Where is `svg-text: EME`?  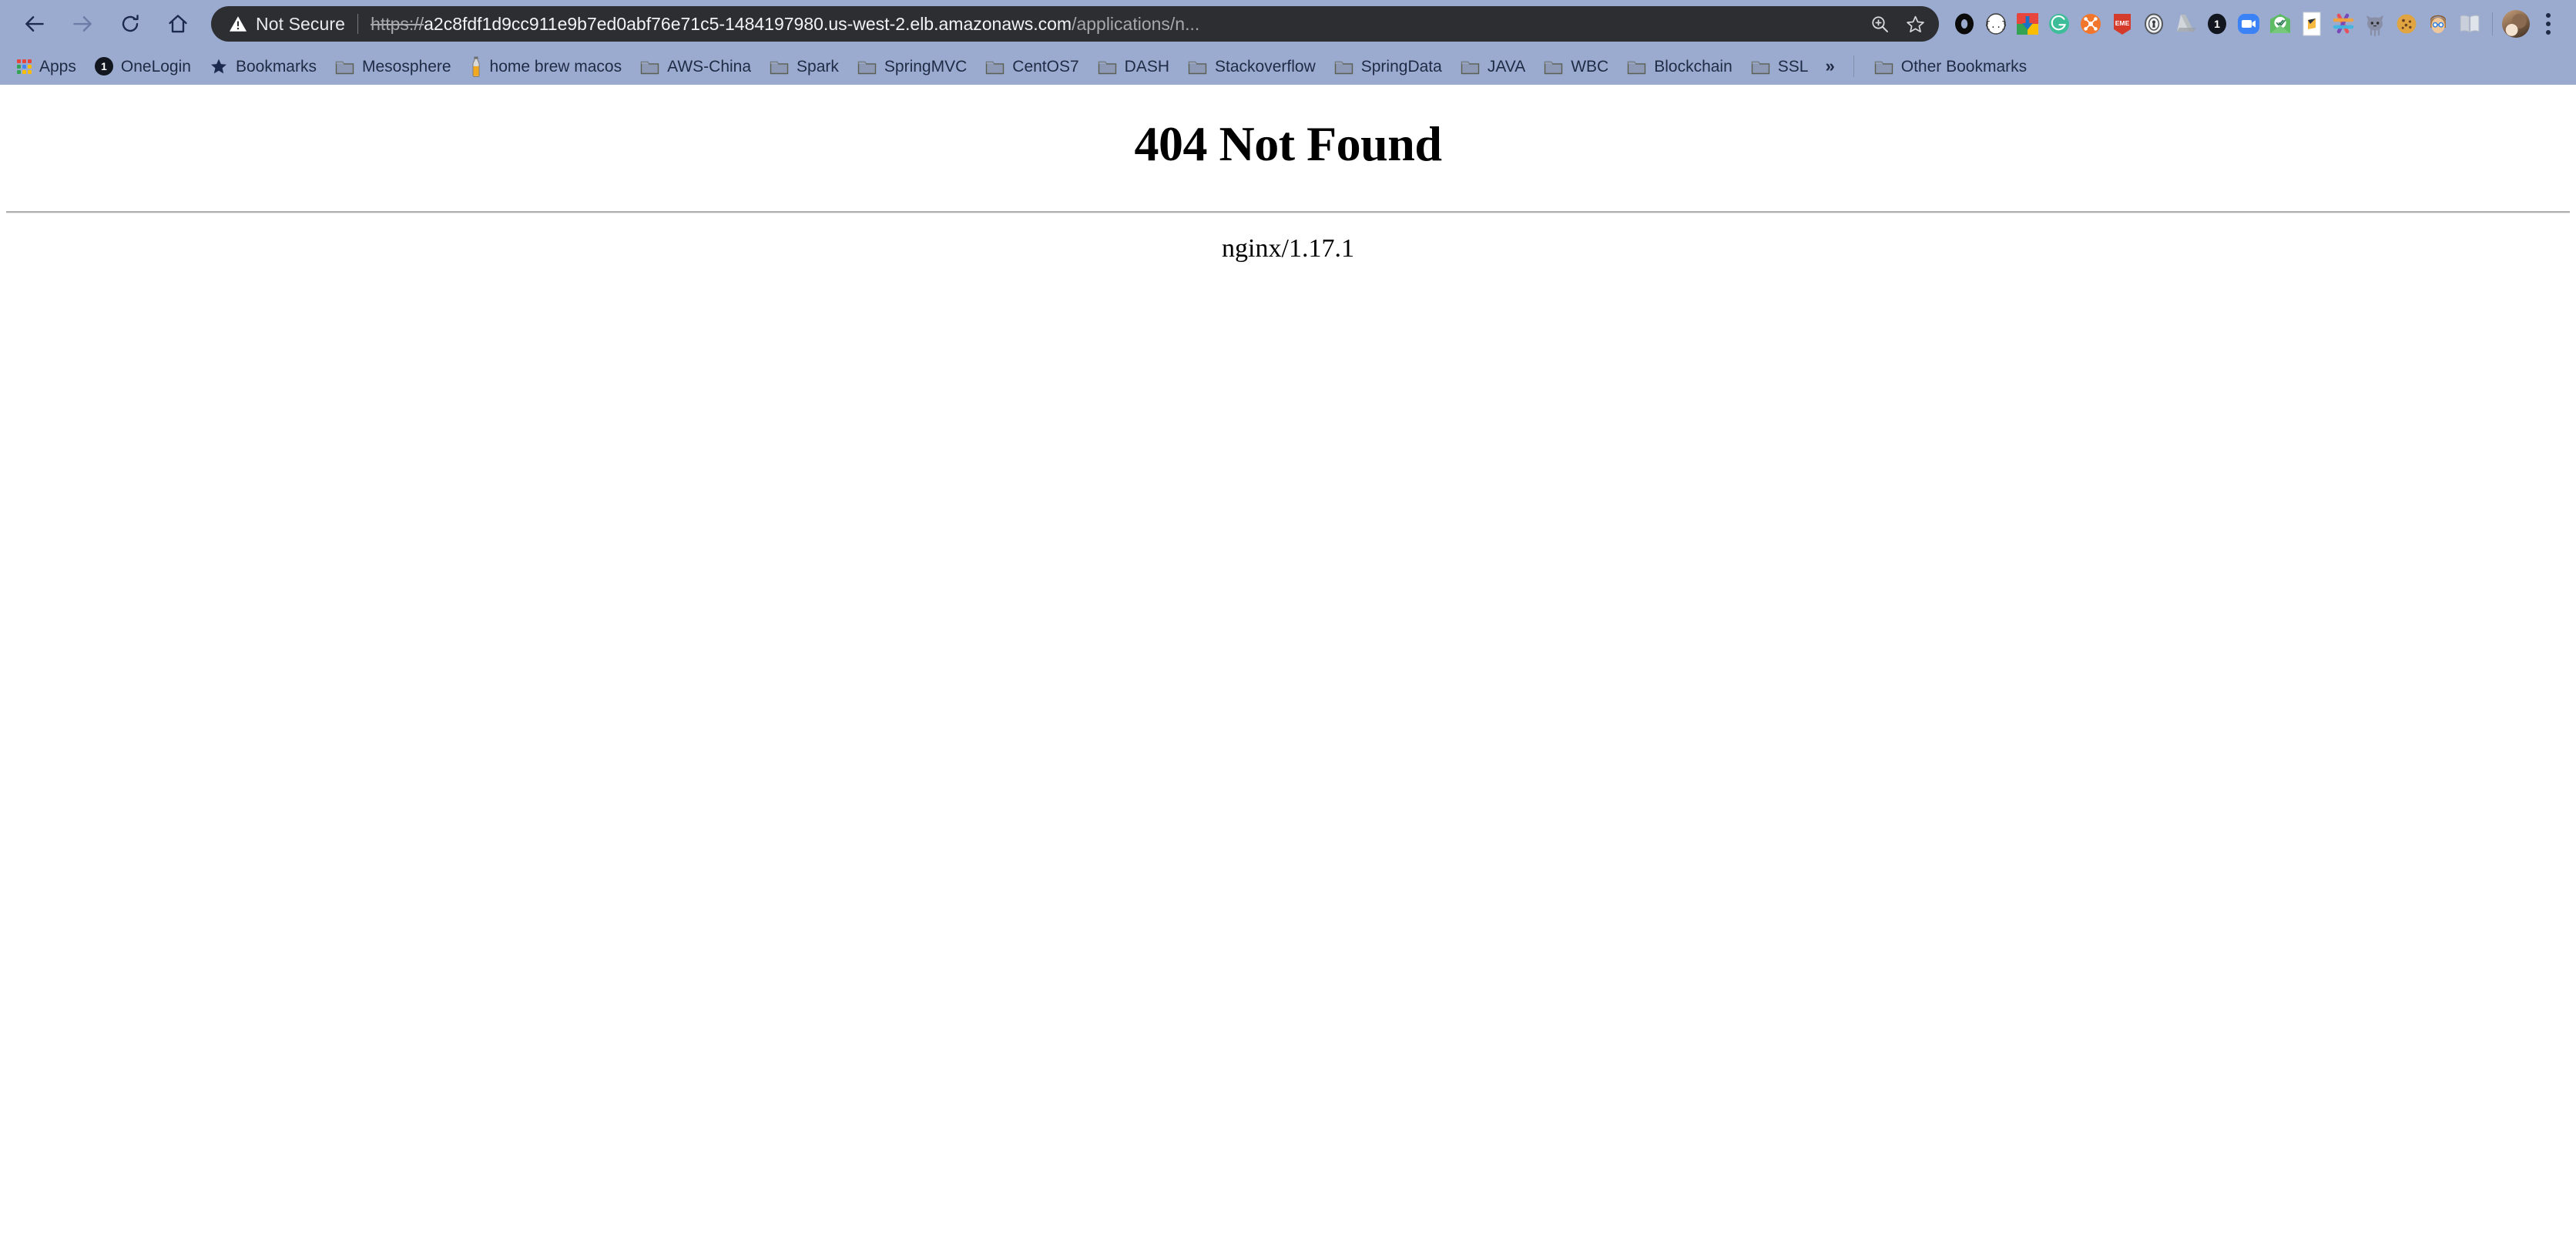 svg-text: EME is located at coordinates (2122, 23).